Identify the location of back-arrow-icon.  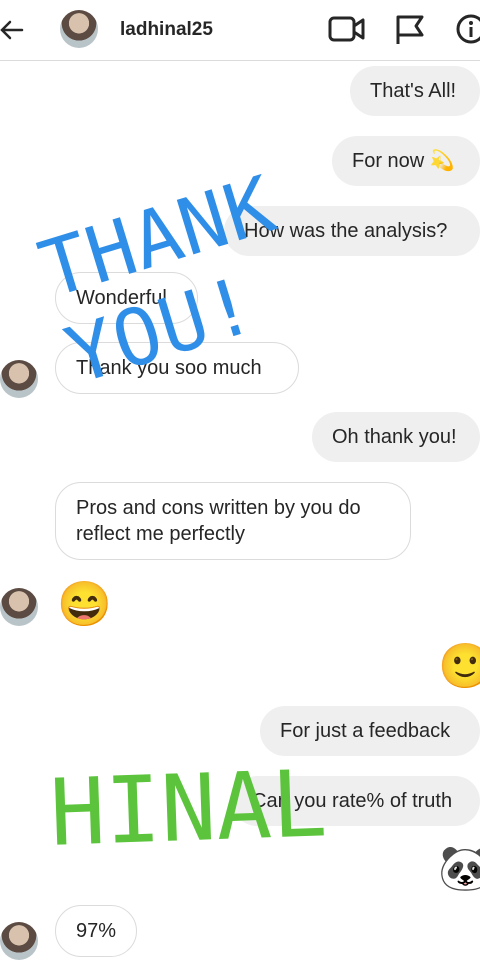
(15, 30).